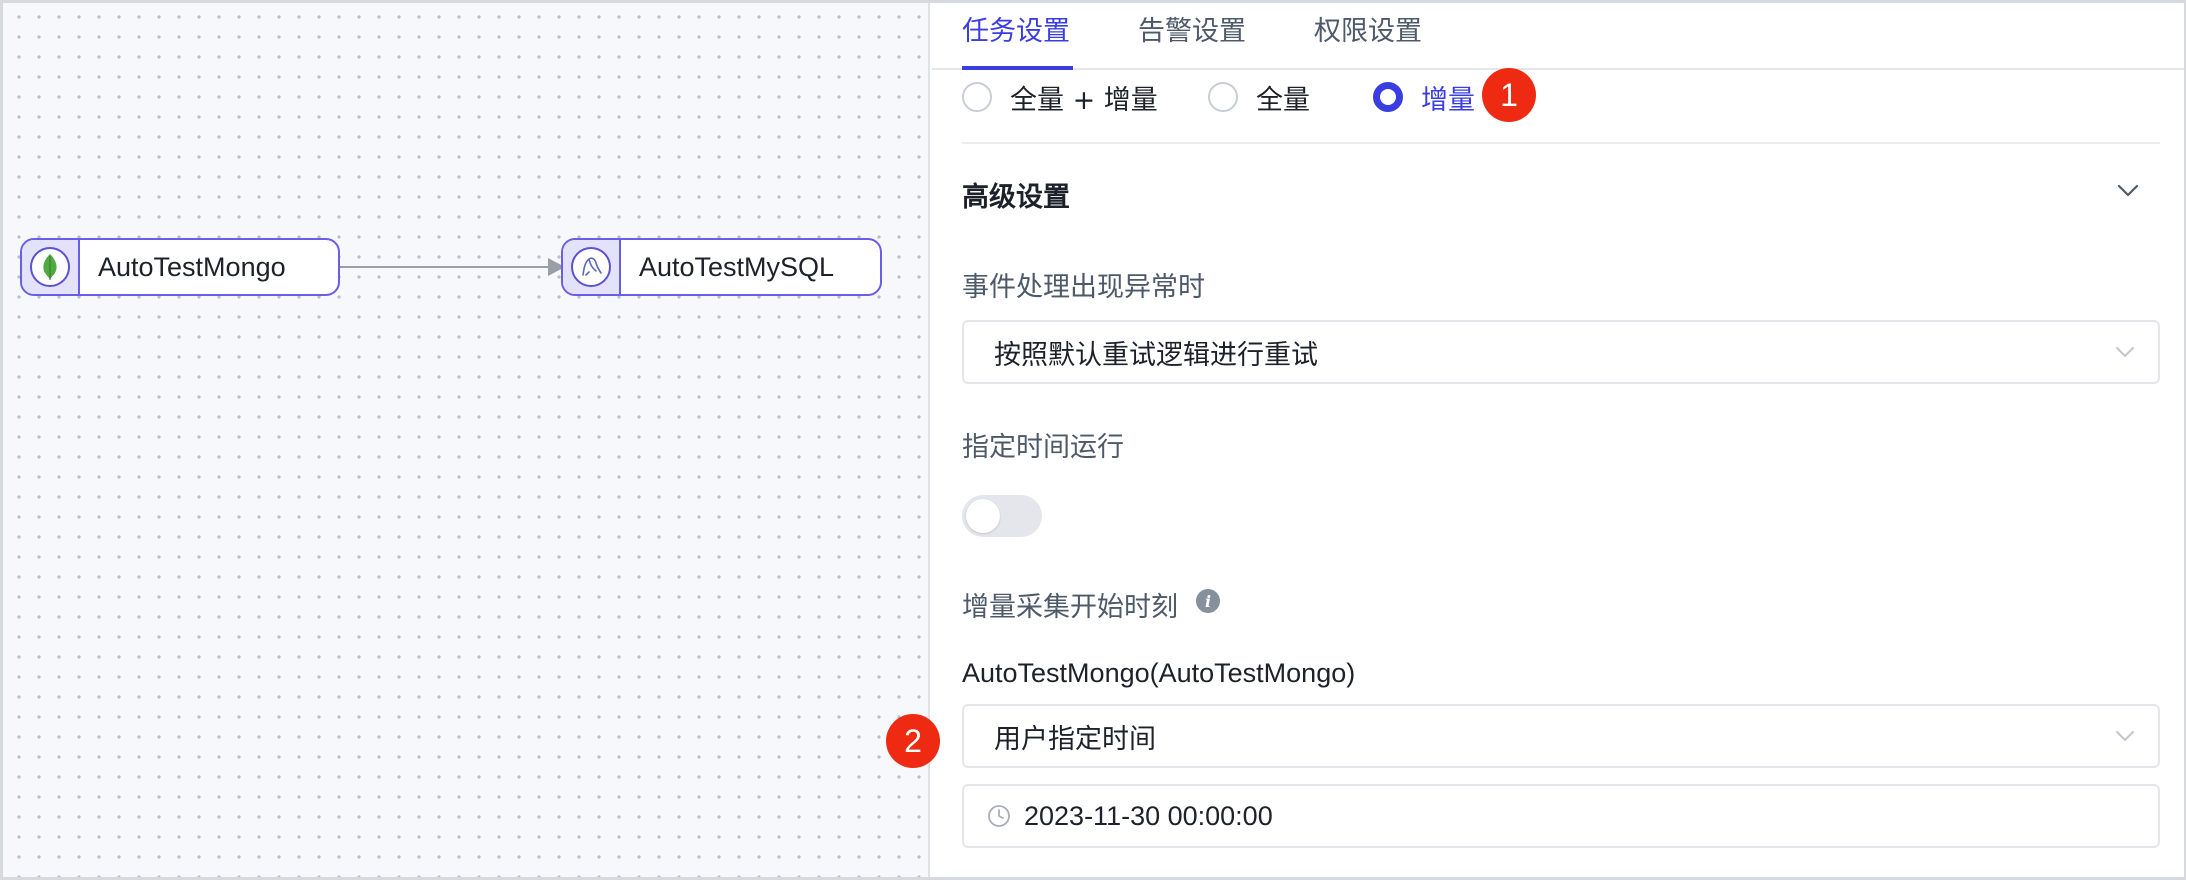 This screenshot has width=2186, height=880. What do you see at coordinates (1083, 287) in the screenshot?
I see `event-error-label: 事件处理出现异常时` at bounding box center [1083, 287].